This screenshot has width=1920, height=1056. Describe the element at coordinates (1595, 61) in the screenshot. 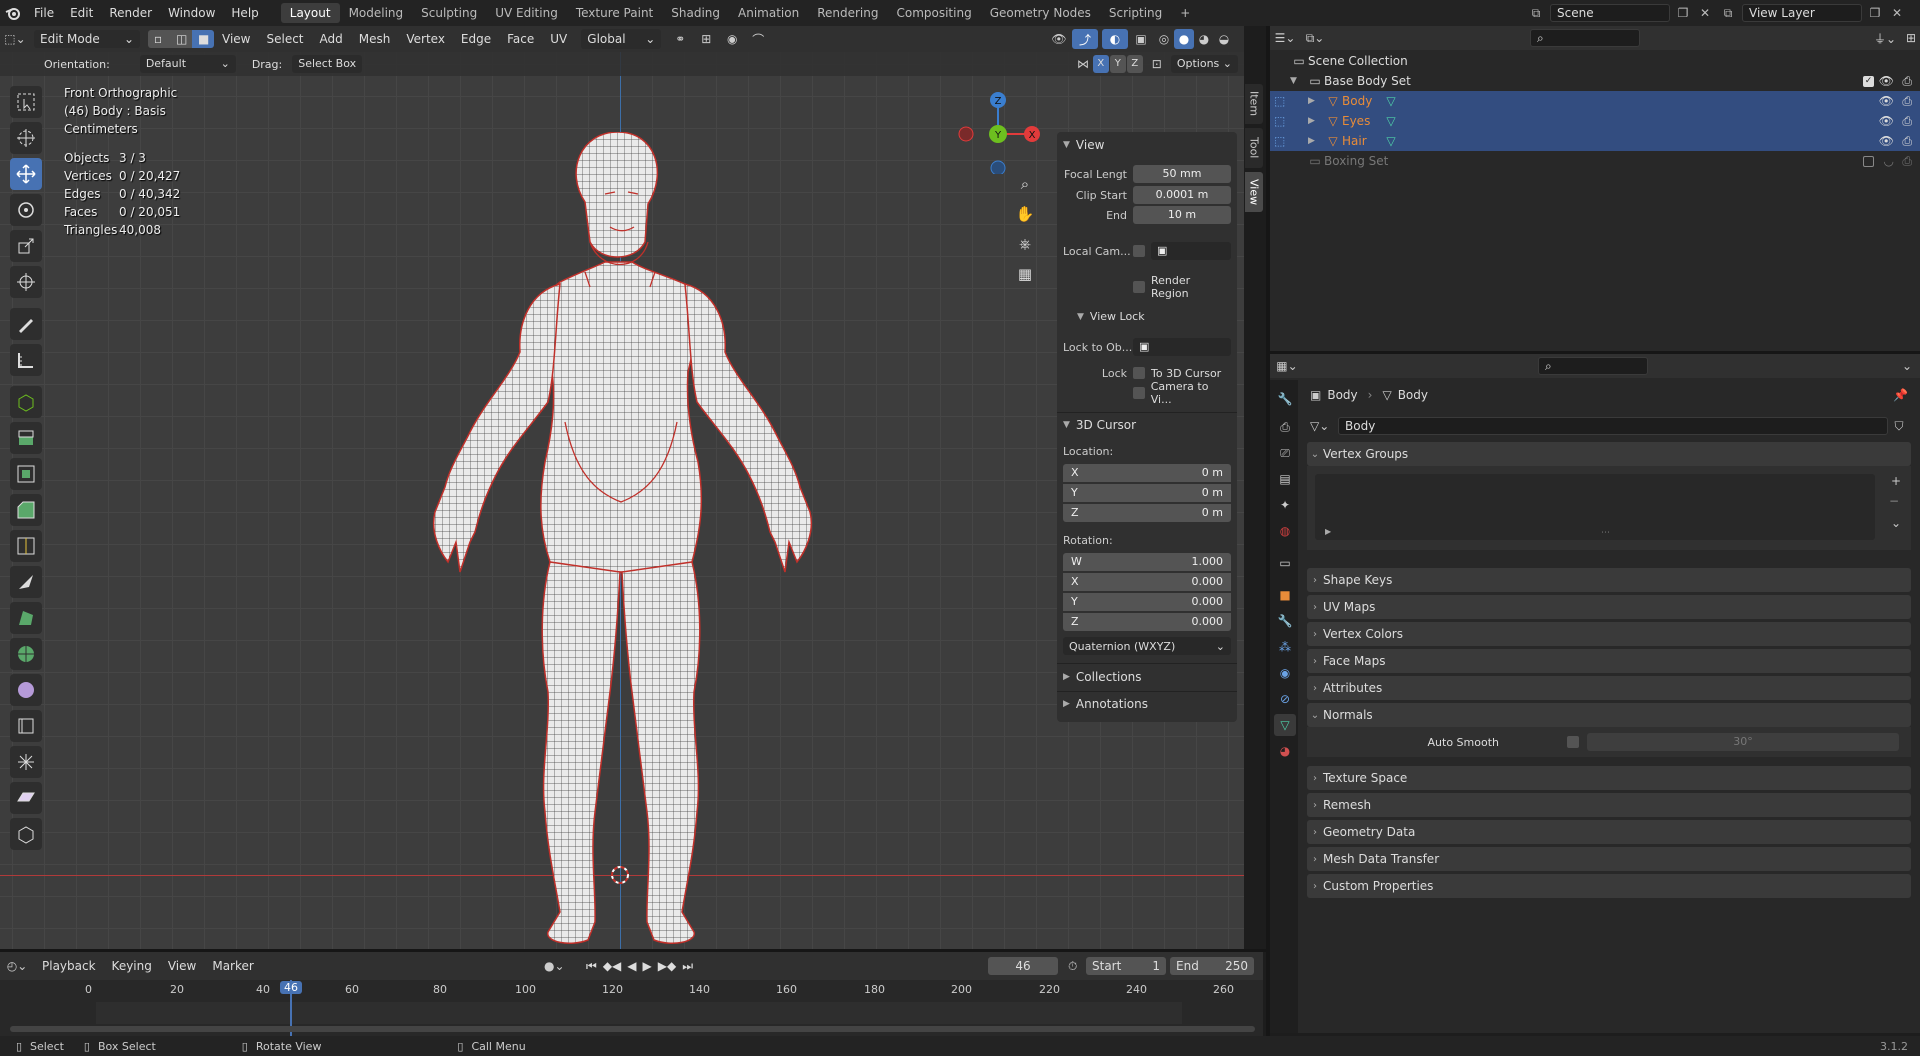

I see `outliner-row: ▭ Scene Collection` at that location.